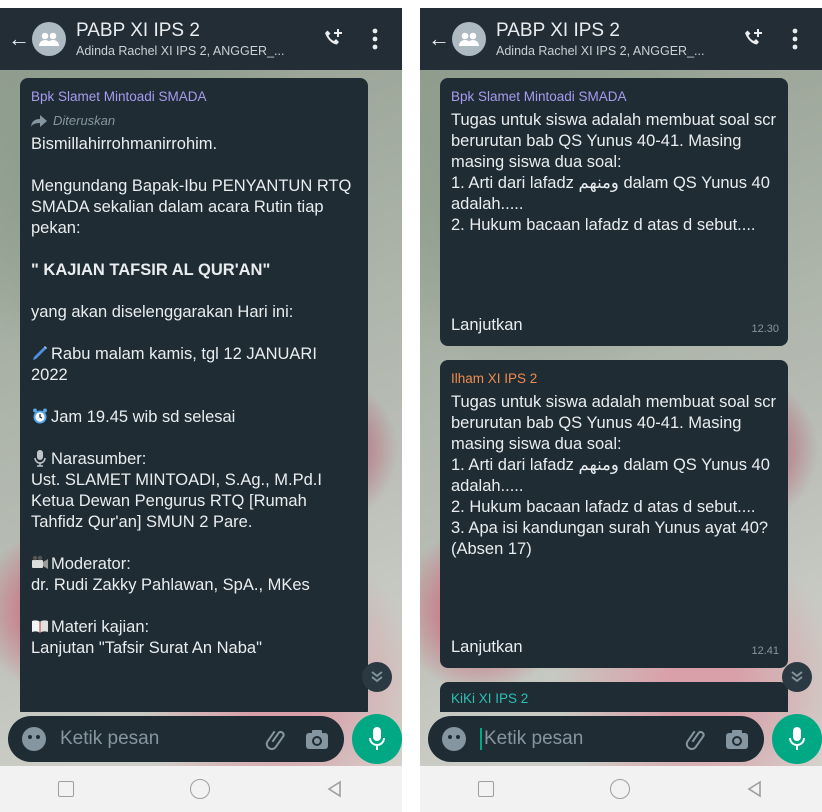  What do you see at coordinates (40, 626) in the screenshot?
I see `open-book-icon` at bounding box center [40, 626].